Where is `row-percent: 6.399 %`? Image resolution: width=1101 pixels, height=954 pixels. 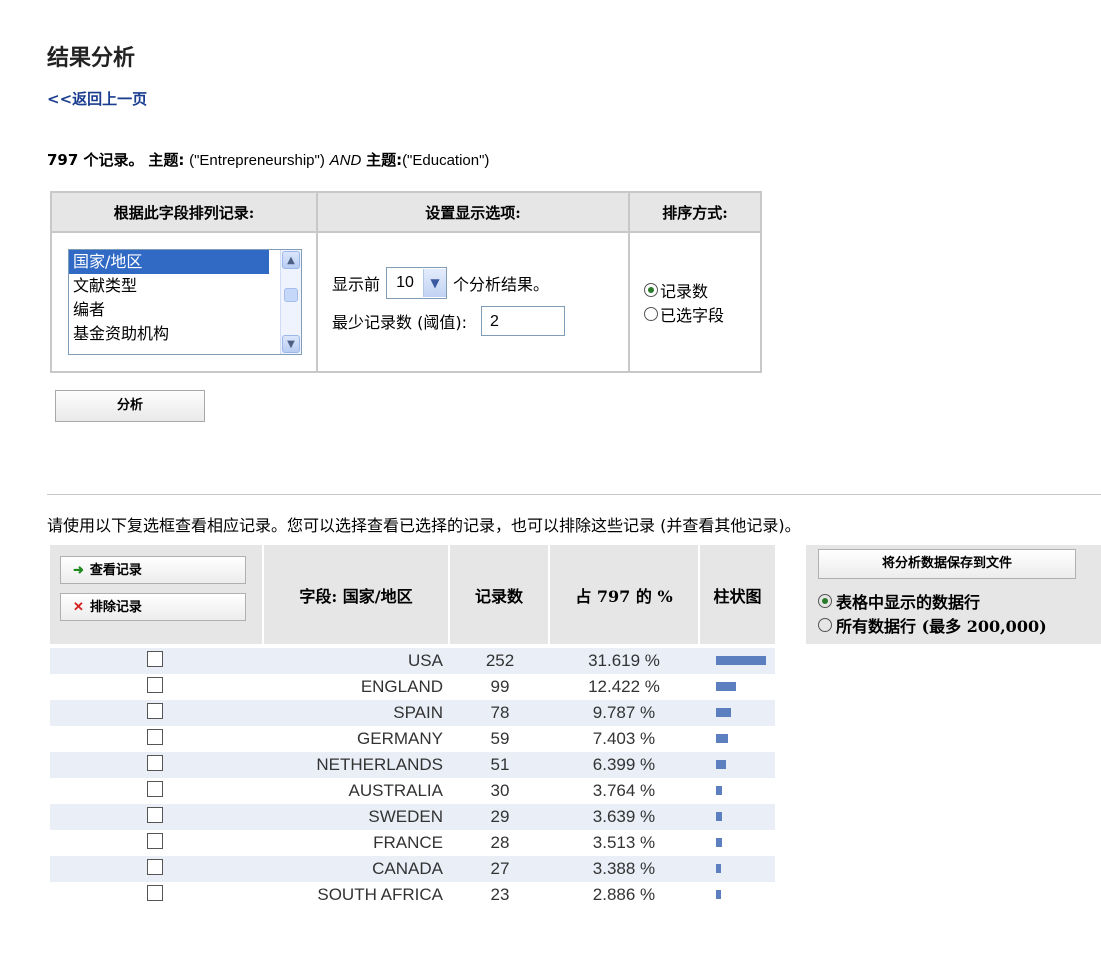
row-percent: 6.399 % is located at coordinates (624, 764).